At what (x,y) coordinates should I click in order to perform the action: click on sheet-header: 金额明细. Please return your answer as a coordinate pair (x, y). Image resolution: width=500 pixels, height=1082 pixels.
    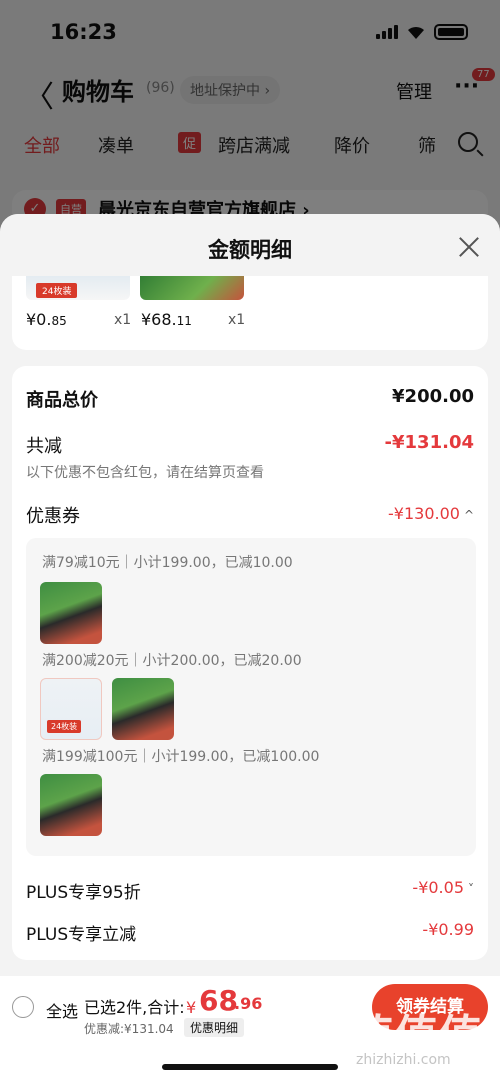
    Looking at the image, I should click on (250, 245).